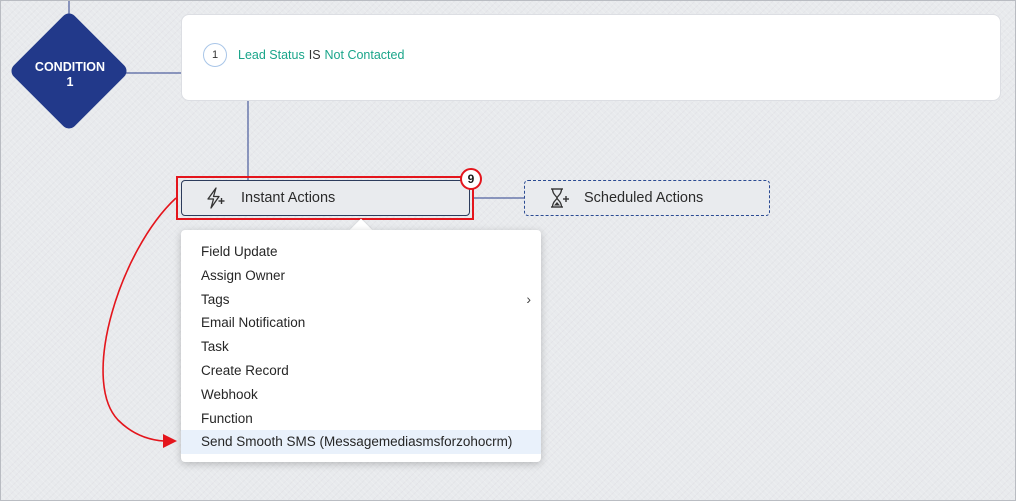 The width and height of the screenshot is (1016, 501). I want to click on menu-item-create-record: Create Record, so click(361, 371).